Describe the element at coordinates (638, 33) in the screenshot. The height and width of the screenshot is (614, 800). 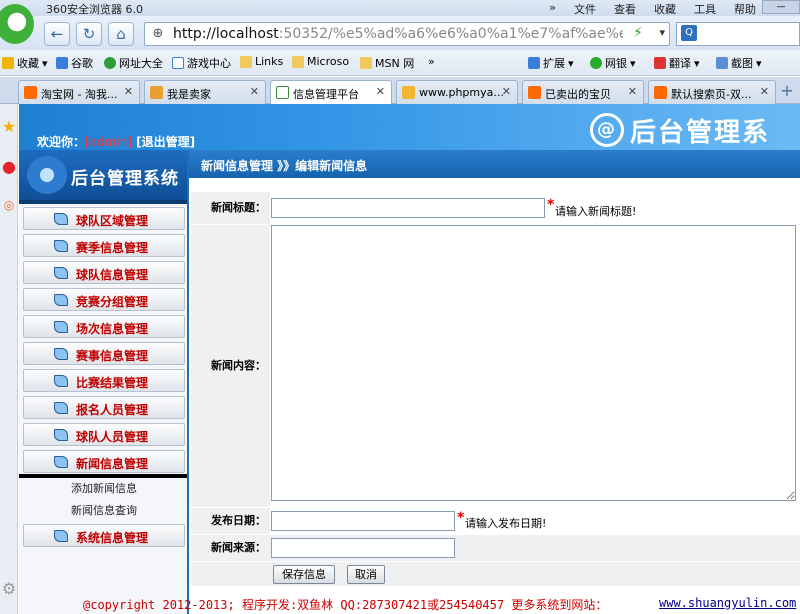
I see `speed-mode-icon: ⚡` at that location.